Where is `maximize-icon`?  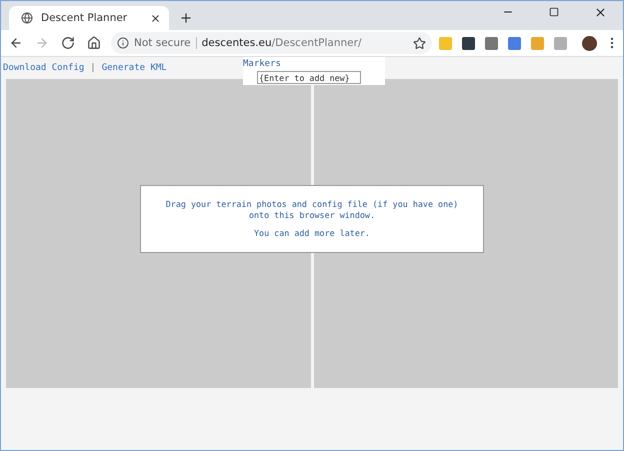 maximize-icon is located at coordinates (554, 12).